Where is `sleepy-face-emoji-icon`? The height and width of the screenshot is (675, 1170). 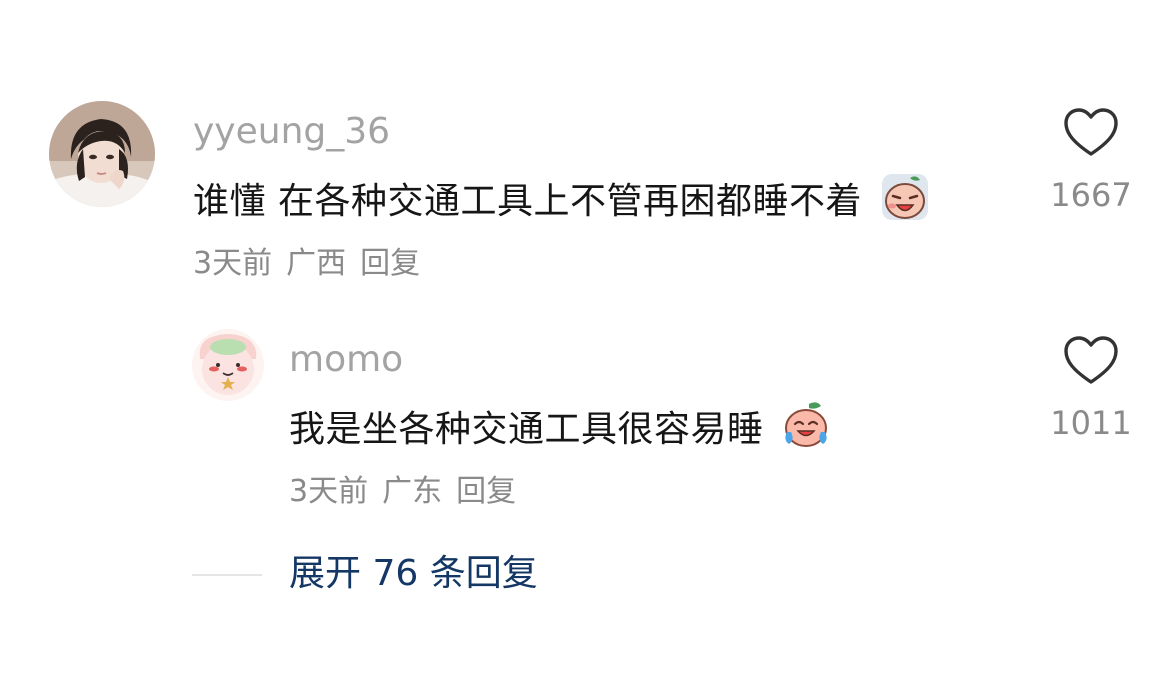
sleepy-face-emoji-icon is located at coordinates (905, 197).